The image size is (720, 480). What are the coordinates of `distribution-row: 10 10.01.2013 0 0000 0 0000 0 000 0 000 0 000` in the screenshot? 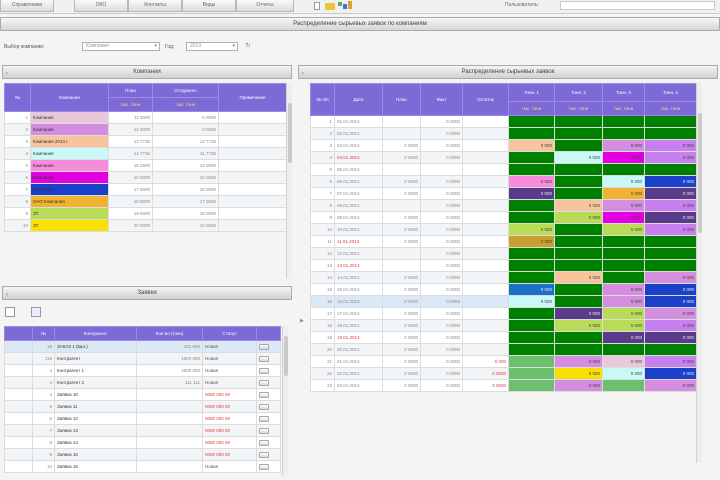 It's located at (503, 229).